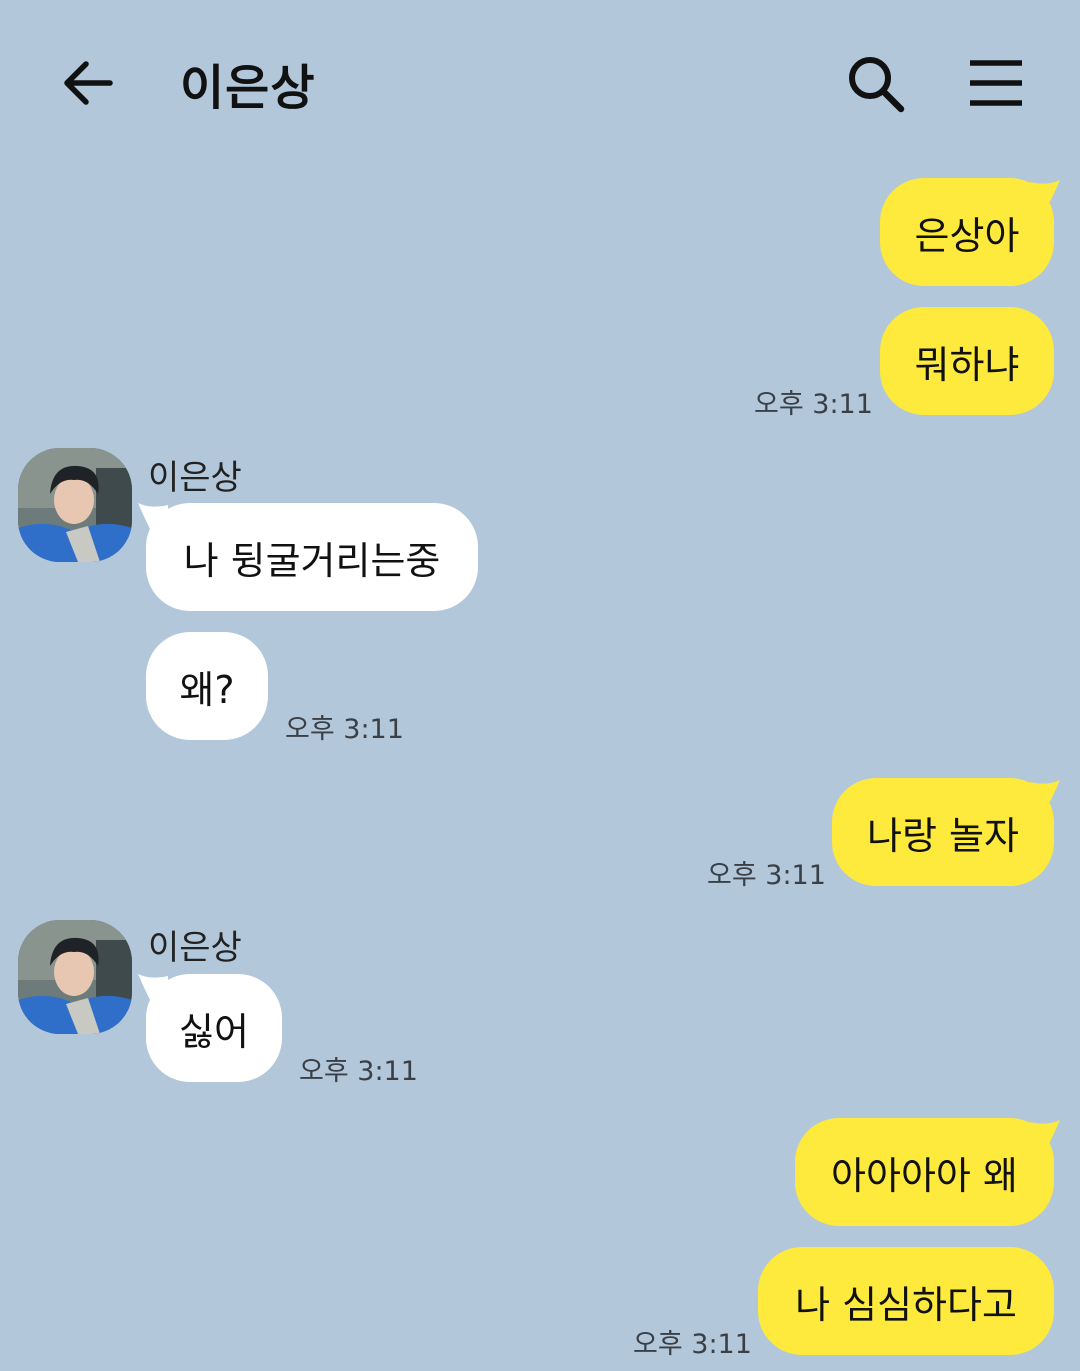  What do you see at coordinates (906, 1304) in the screenshot?
I see `message-text: 나 심심하다고` at bounding box center [906, 1304].